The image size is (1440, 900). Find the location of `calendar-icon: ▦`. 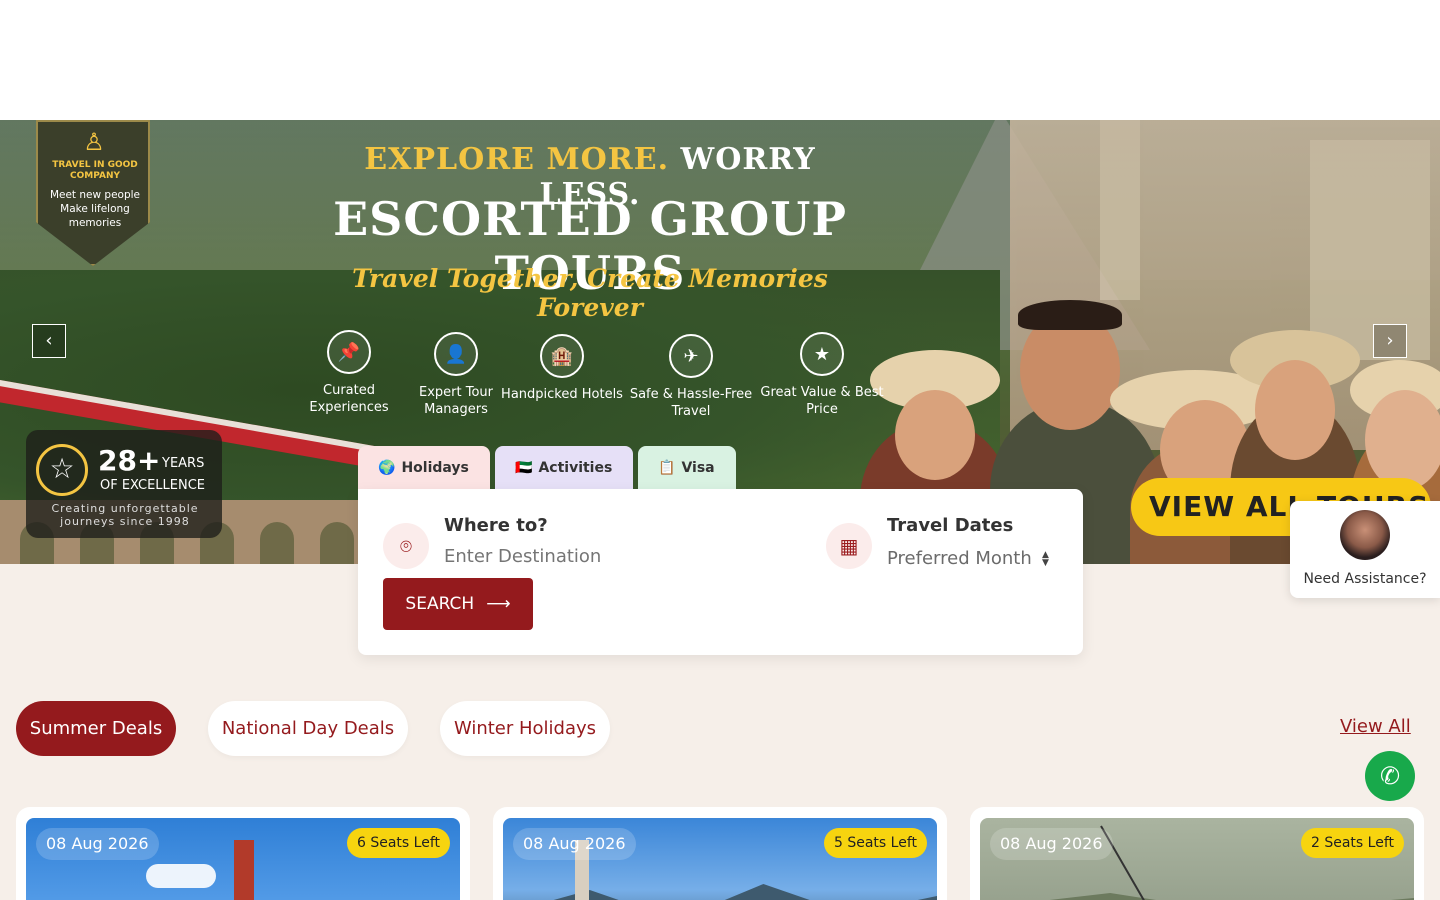

calendar-icon: ▦ is located at coordinates (849, 546).